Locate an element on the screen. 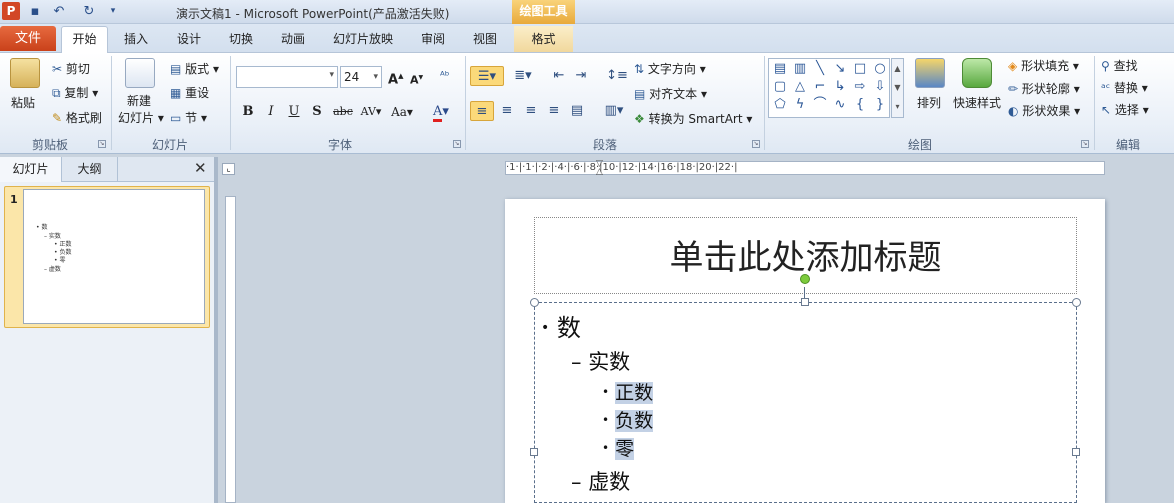 Image resolution: width=1174 pixels, height=503 pixels. tab-animations: 动画 is located at coordinates (293, 39).